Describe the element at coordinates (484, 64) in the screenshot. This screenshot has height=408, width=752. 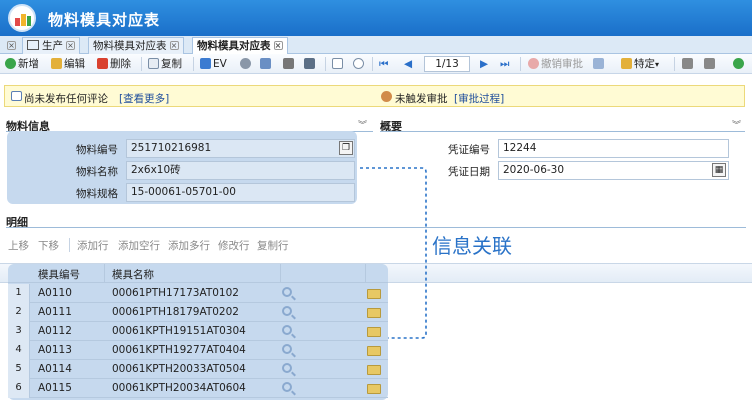
I see `next-page-button: ▶` at that location.